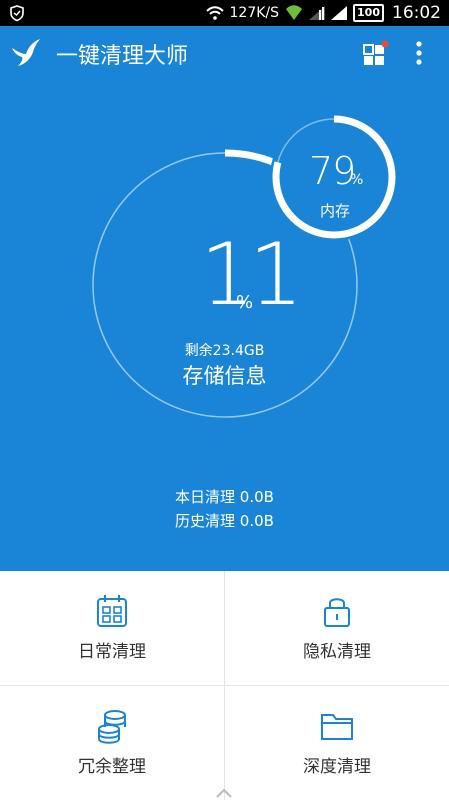 The image size is (449, 800). What do you see at coordinates (337, 727) in the screenshot?
I see `folder-icon` at bounding box center [337, 727].